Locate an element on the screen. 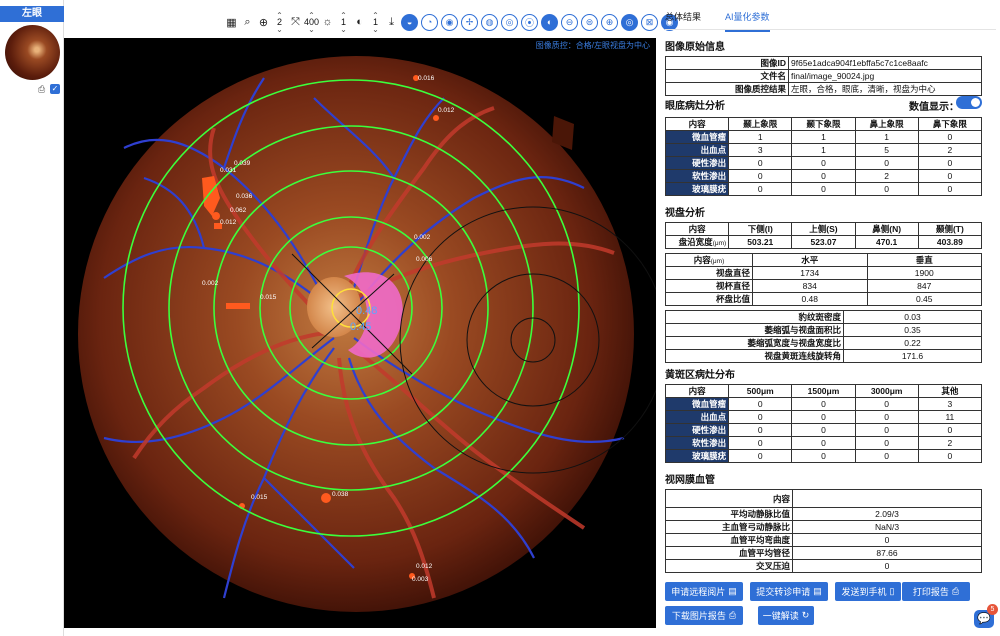  row-header: 血管平均弯曲度 is located at coordinates (729, 540).